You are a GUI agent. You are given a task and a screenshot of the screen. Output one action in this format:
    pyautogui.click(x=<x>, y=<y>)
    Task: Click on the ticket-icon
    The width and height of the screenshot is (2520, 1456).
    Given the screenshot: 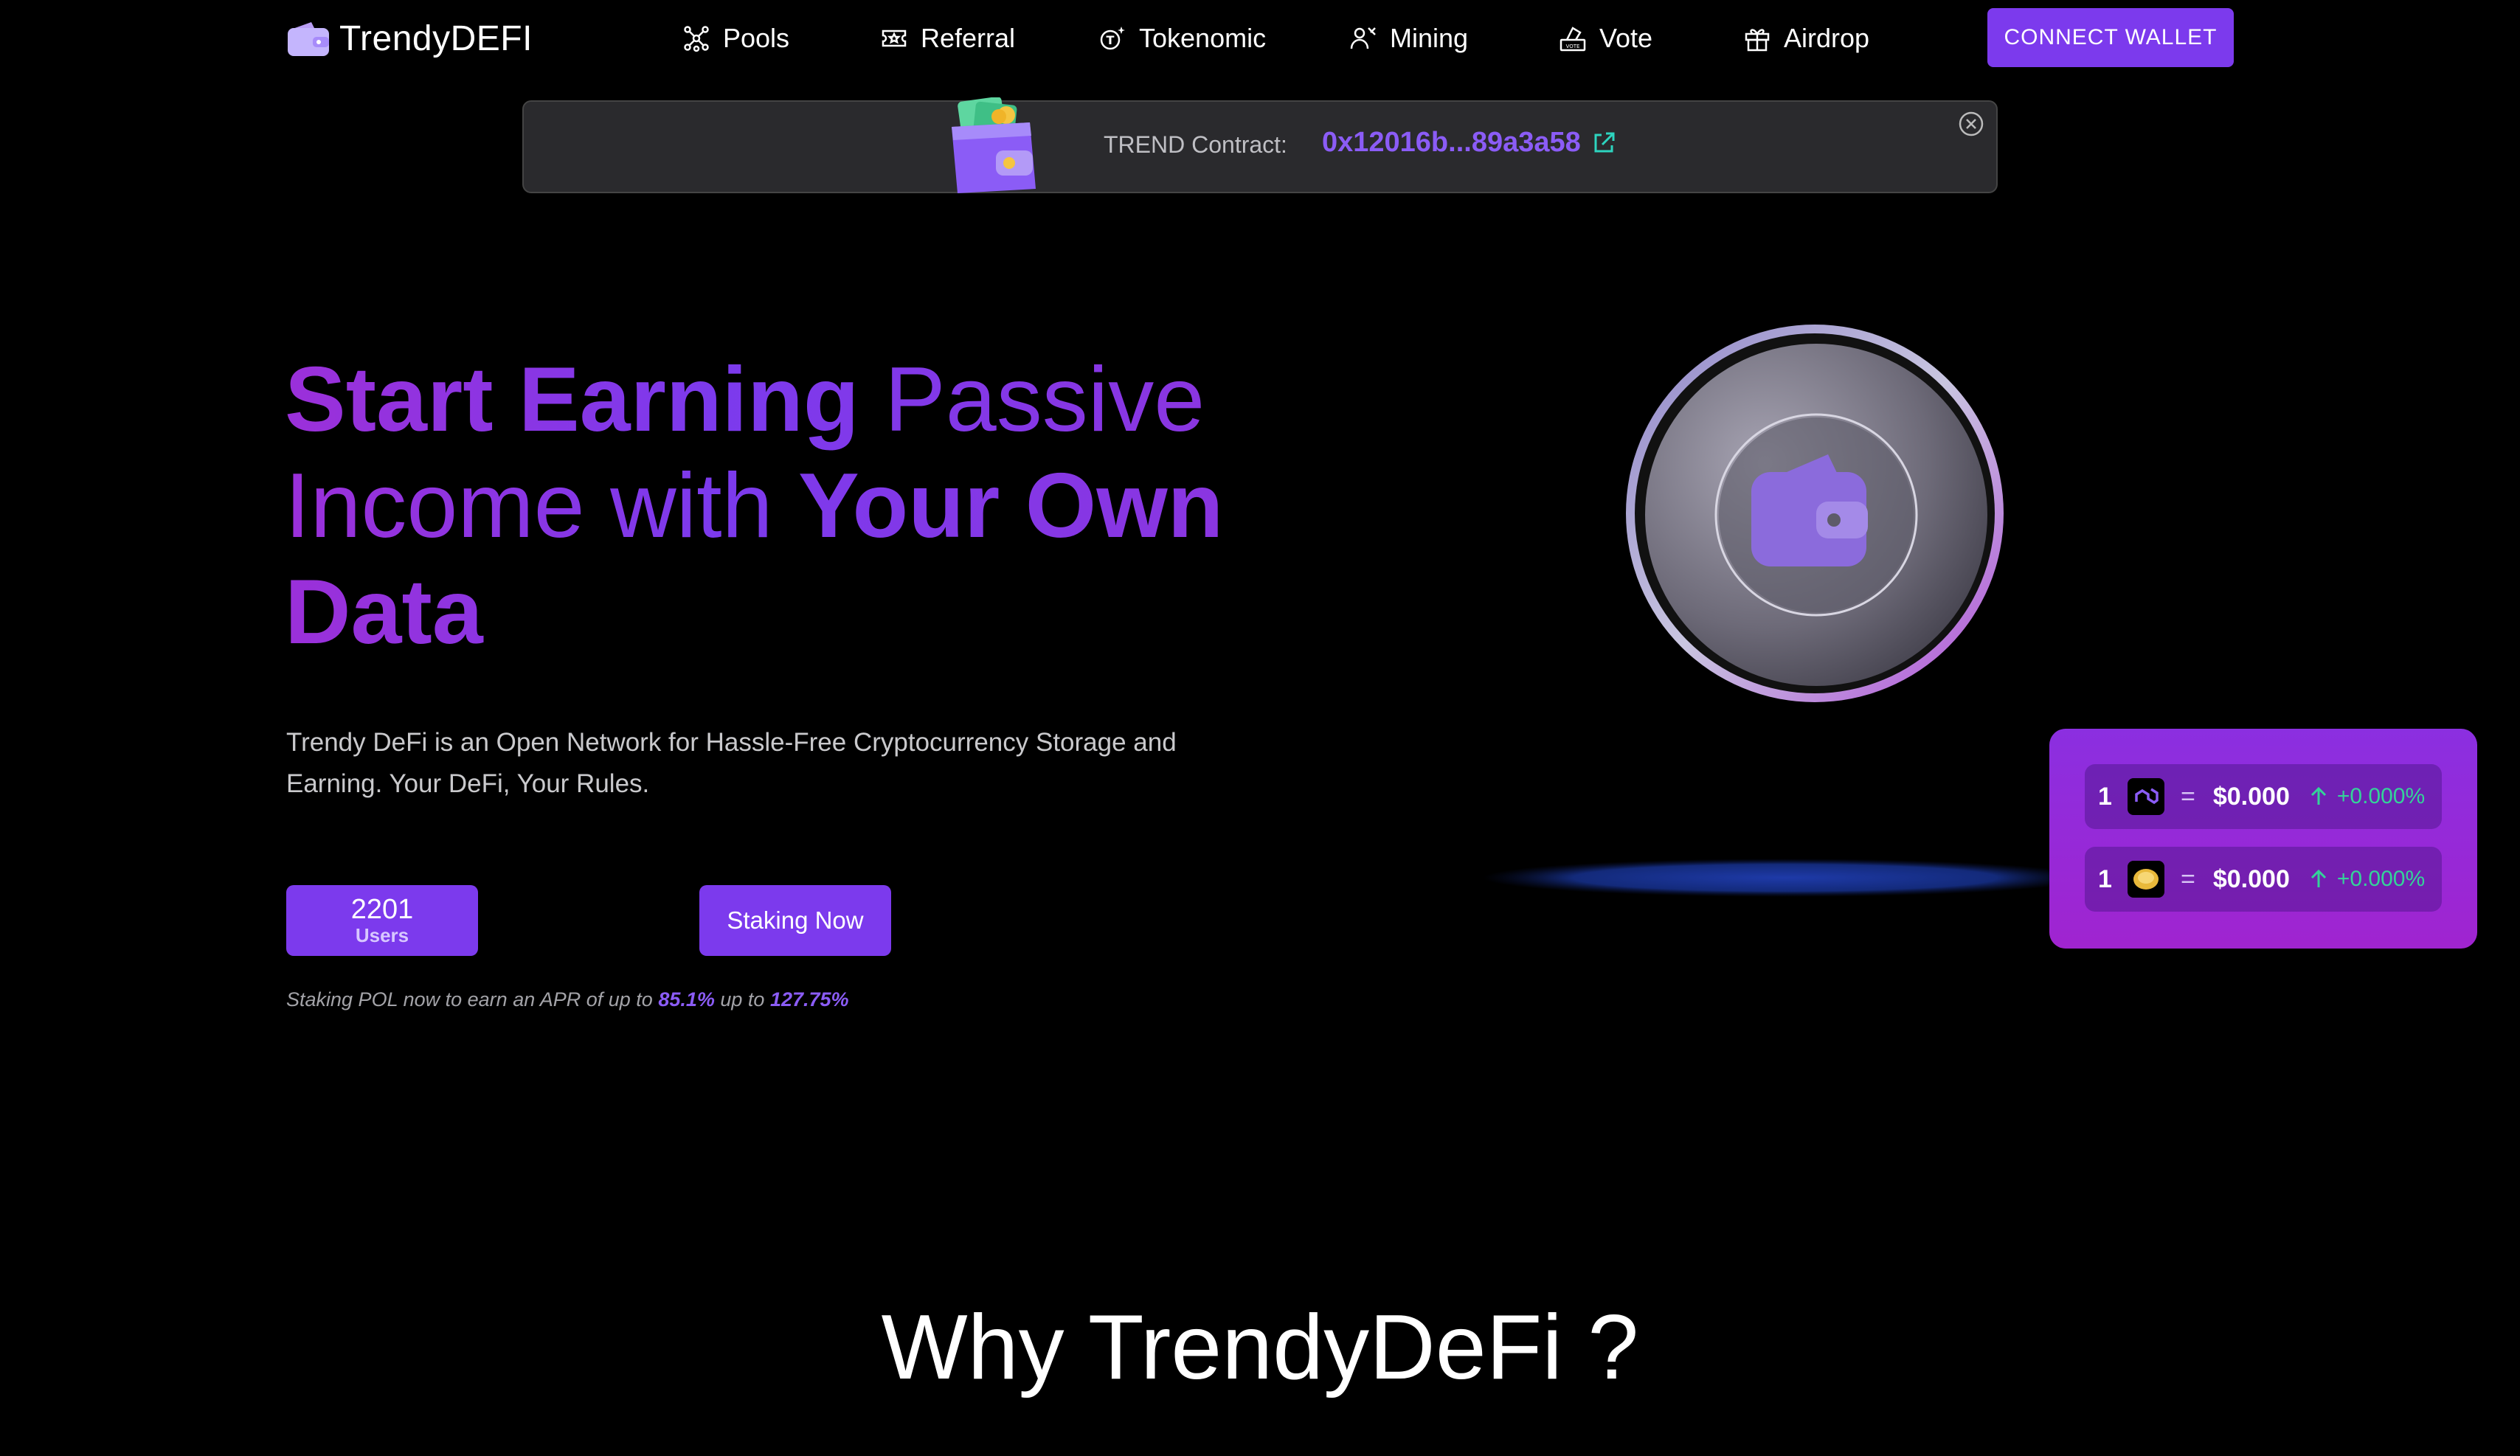 What is the action you would take?
    pyautogui.click(x=895, y=38)
    